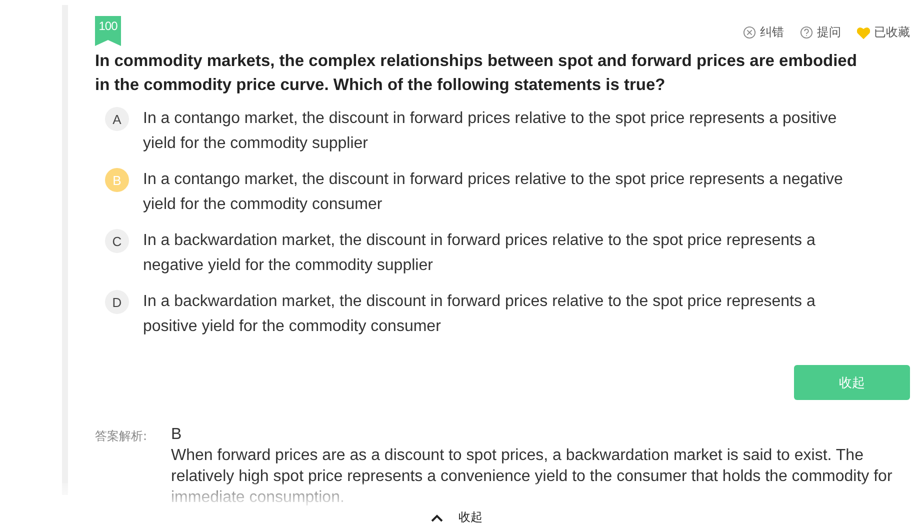  I want to click on question-text: In commodity markets, the complex relationships between spot and forward prices are embodied in the commodity price curve. Which of the following statements is true?, so click(476, 73).